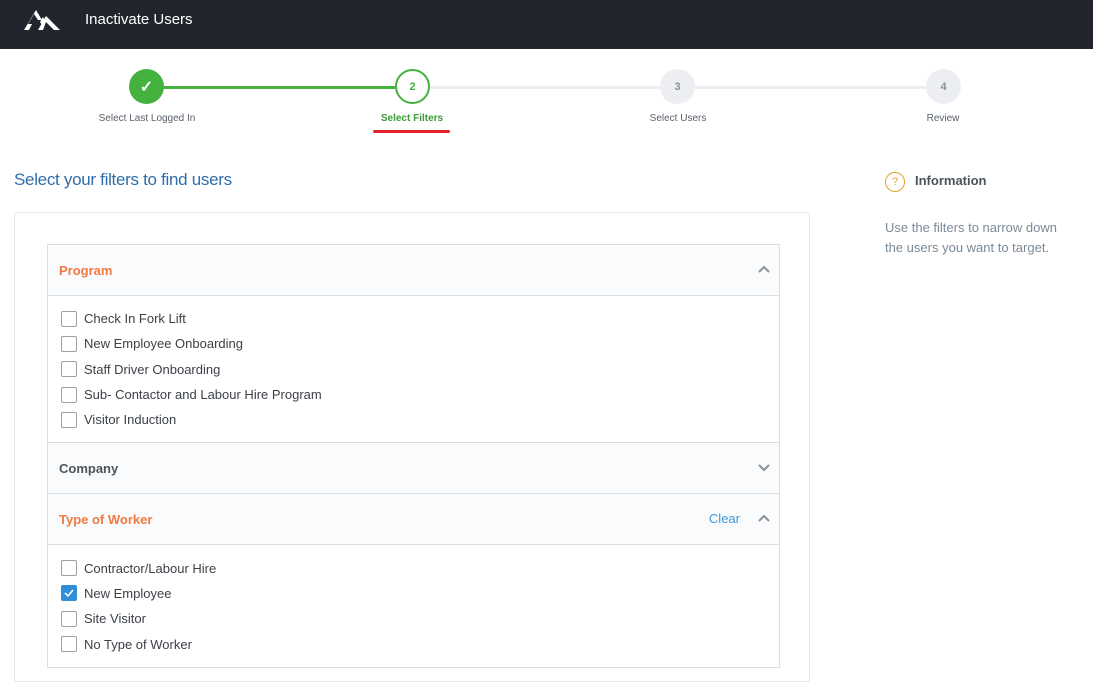 This screenshot has height=682, width=1093. Describe the element at coordinates (106, 520) in the screenshot. I see `type-of-worker-section-title: Type of Worker` at that location.